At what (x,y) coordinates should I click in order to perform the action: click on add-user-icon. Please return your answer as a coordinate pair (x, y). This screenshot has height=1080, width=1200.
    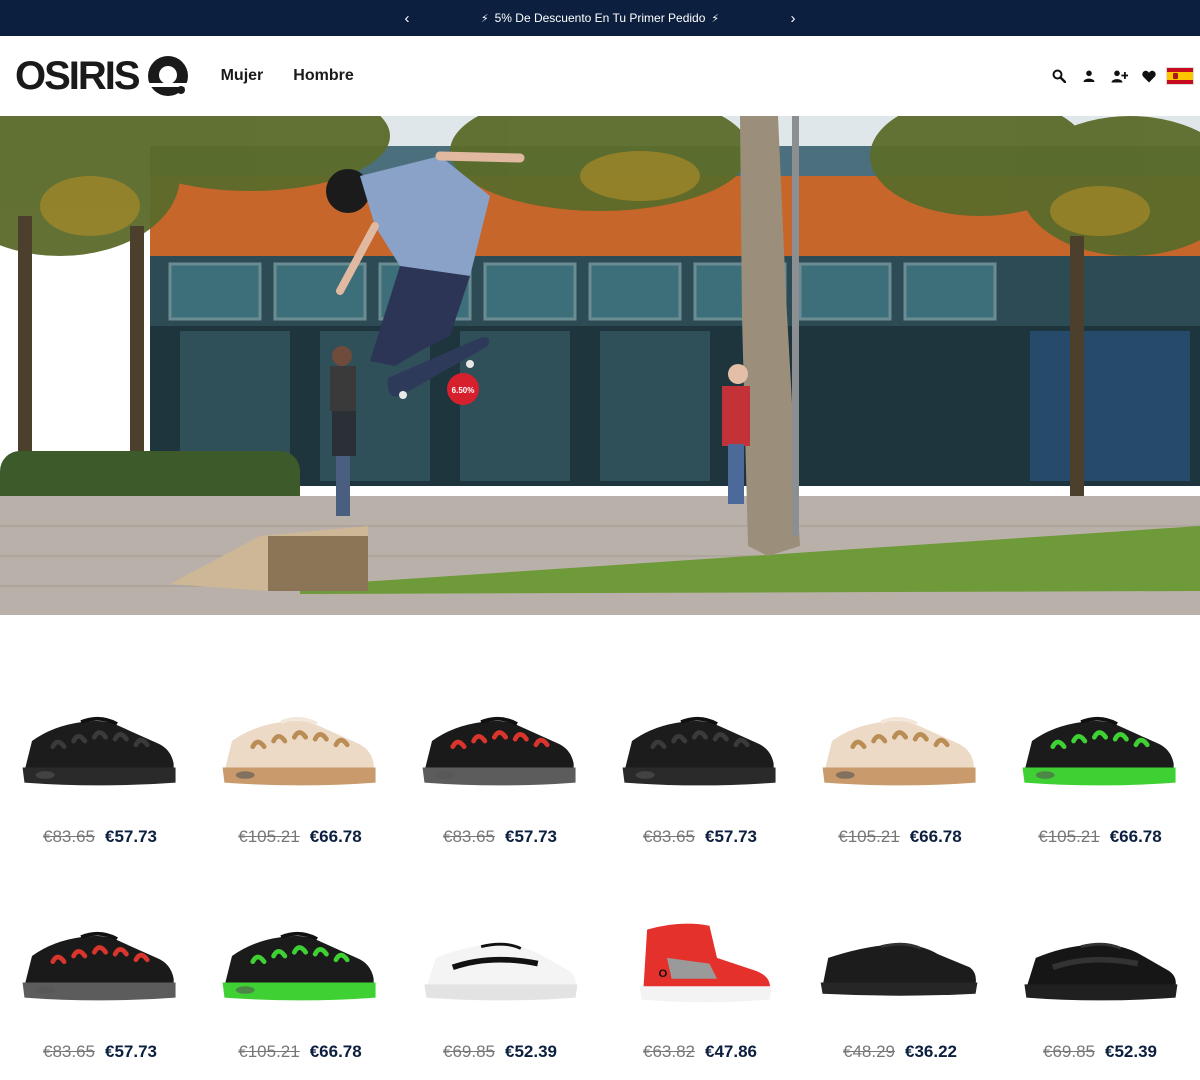
    Looking at the image, I should click on (1119, 76).